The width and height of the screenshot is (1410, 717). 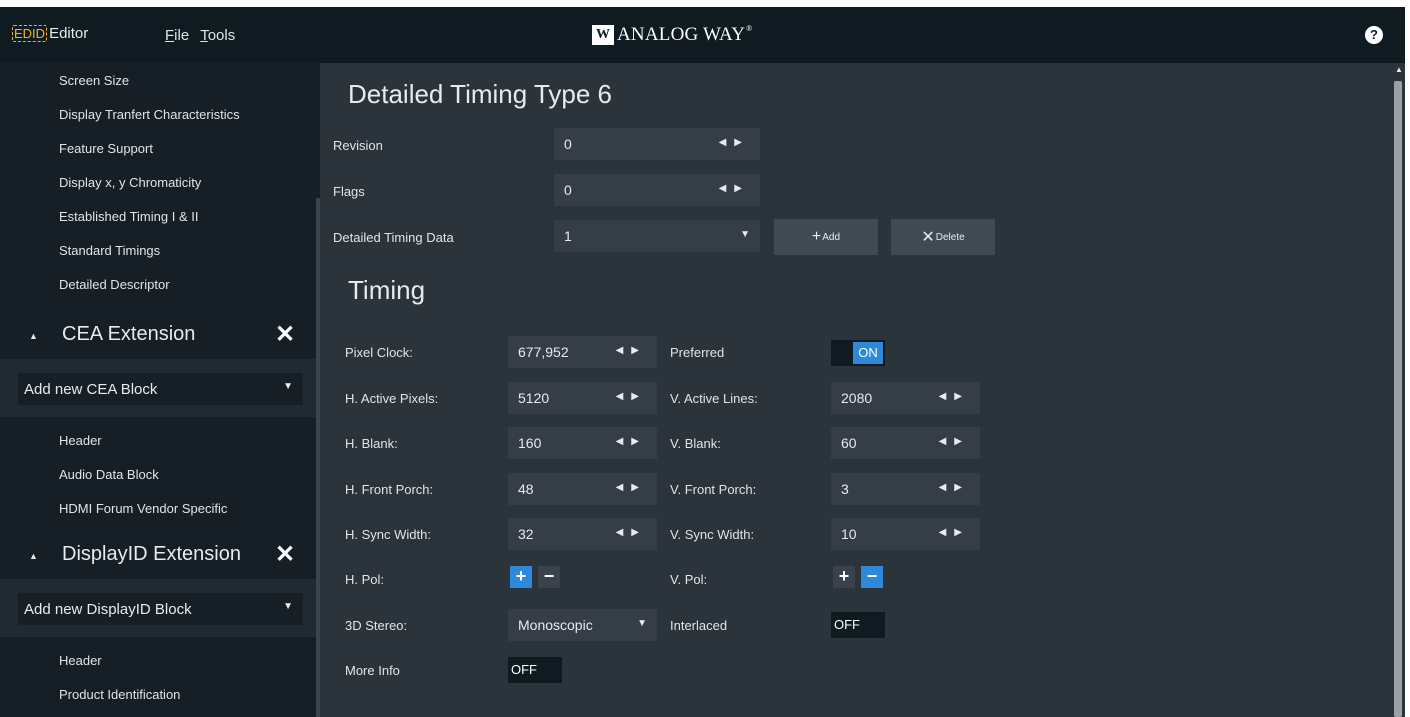 I want to click on page-title: Detailed Timing Type 6, so click(x=480, y=94).